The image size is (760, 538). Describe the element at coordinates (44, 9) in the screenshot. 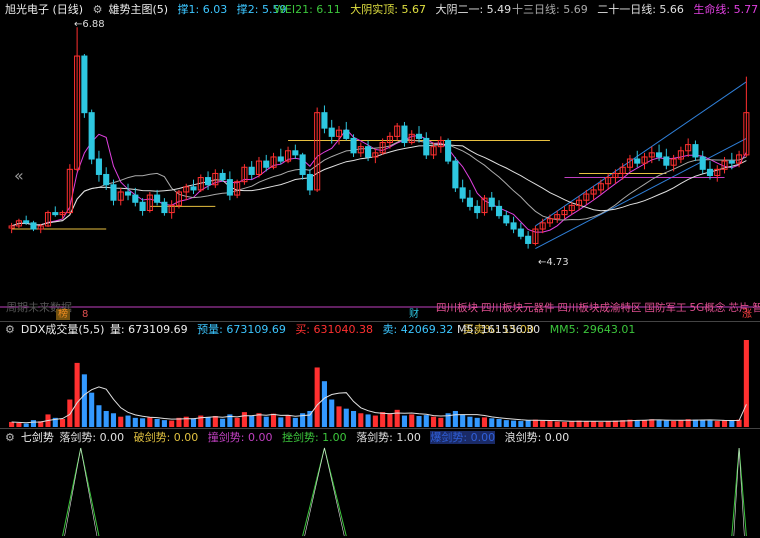

I see `stock-title: 旭光电子 (日线)` at that location.